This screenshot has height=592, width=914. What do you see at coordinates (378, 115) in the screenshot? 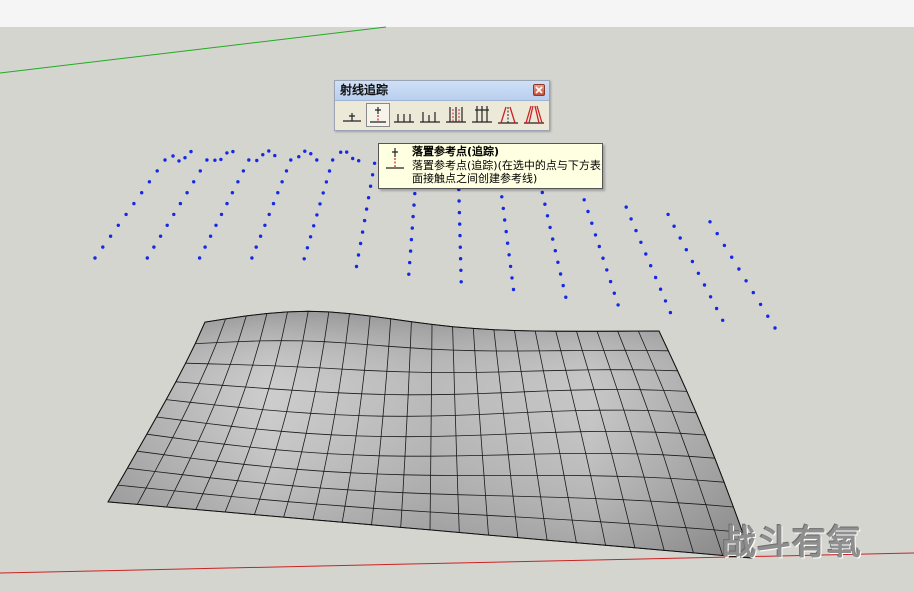
I see `drop-reference-point-tool` at bounding box center [378, 115].